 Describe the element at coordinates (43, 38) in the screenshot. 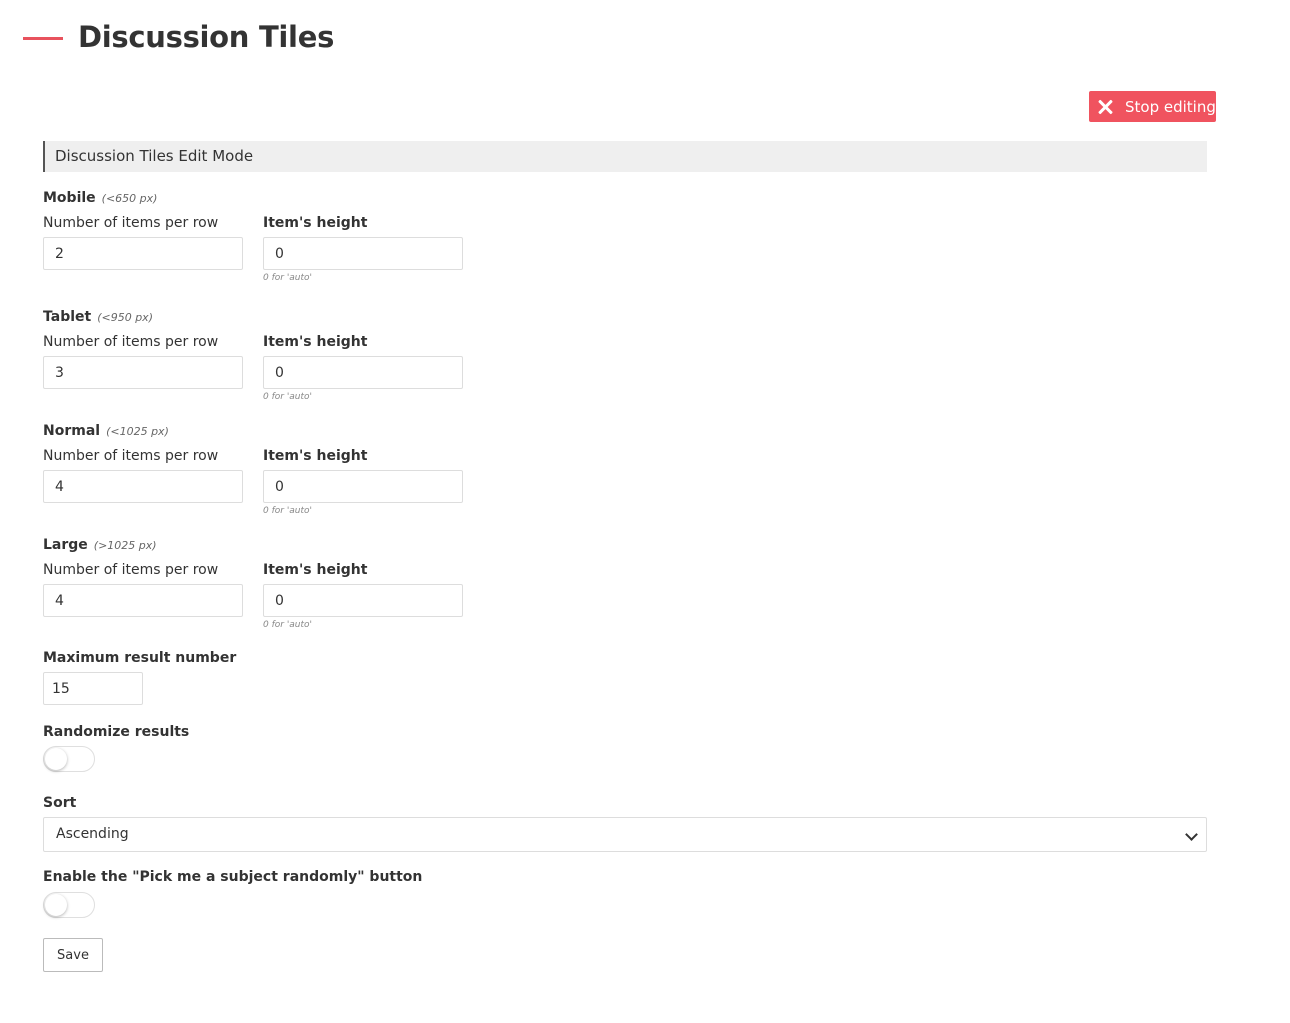

I see `title-accent-bar` at that location.